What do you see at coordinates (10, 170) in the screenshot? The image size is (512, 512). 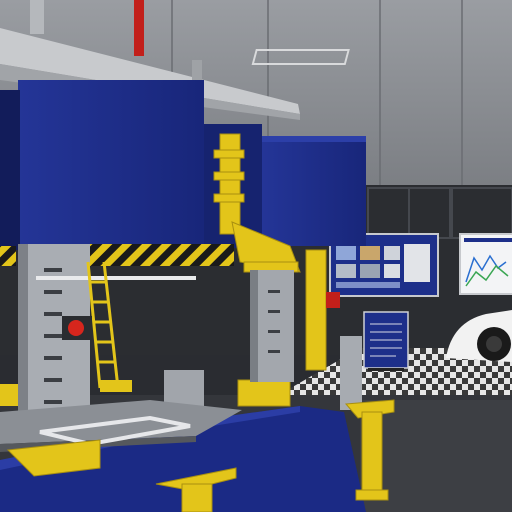 I see `blue-machine-left-post` at bounding box center [10, 170].